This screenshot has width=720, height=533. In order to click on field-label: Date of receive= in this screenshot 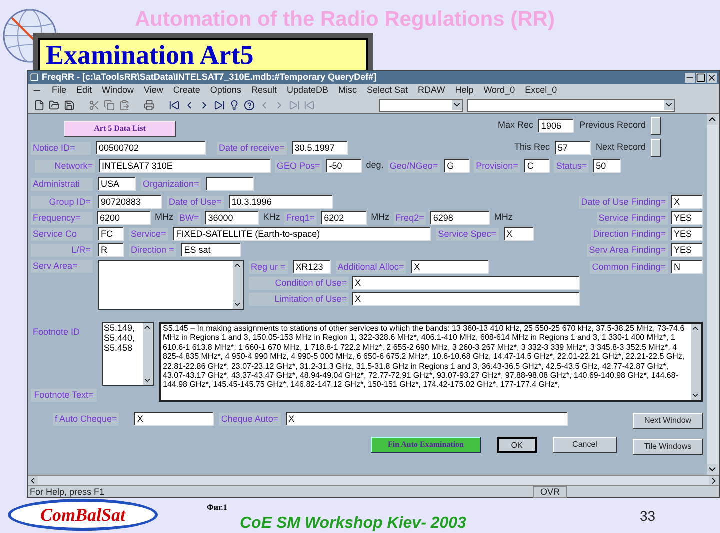, I will do `click(252, 148)`.